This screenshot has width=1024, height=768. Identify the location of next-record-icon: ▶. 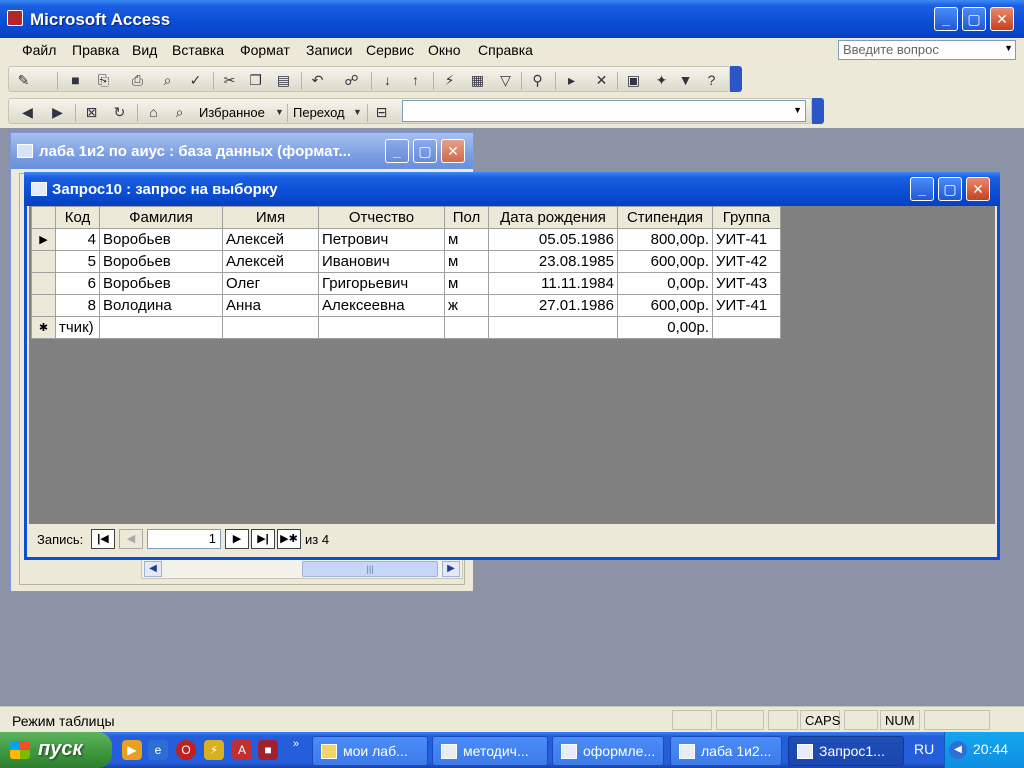
(237, 539).